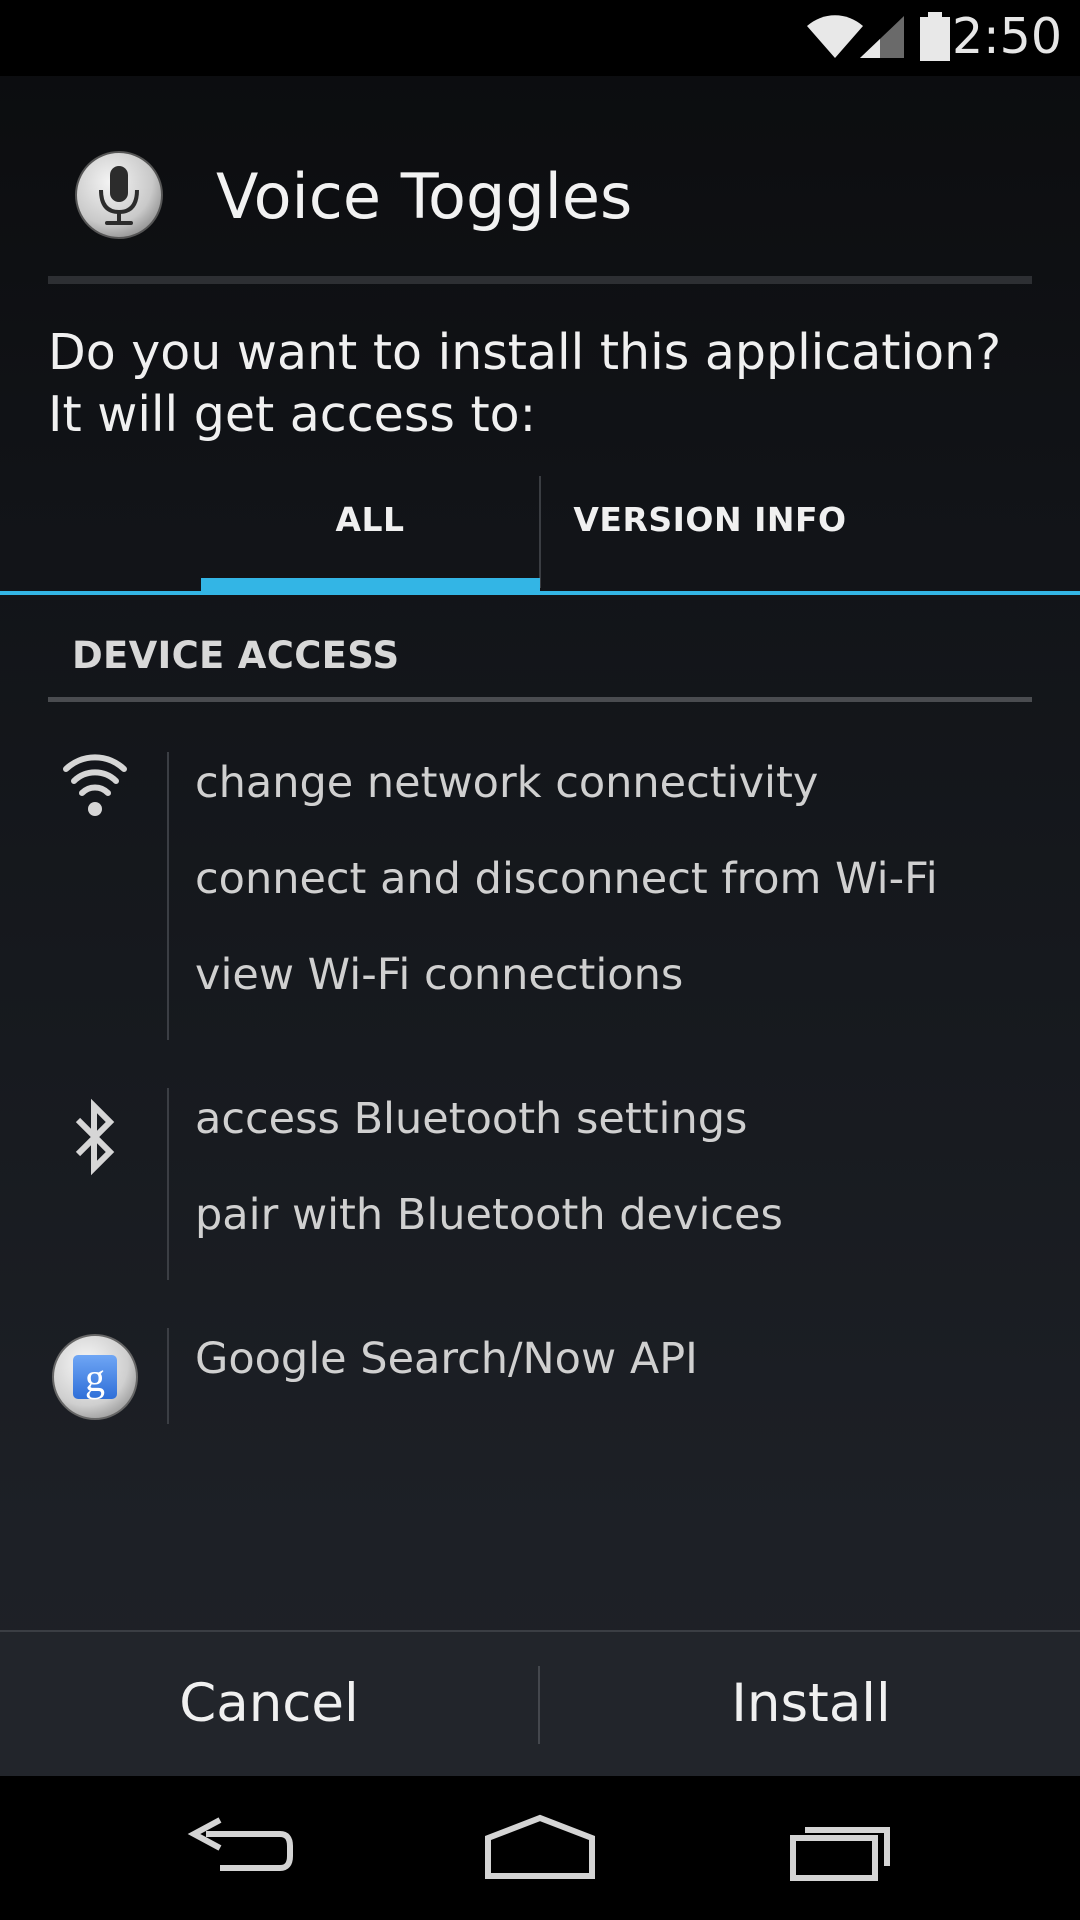 The height and width of the screenshot is (1920, 1080). What do you see at coordinates (424, 196) in the screenshot?
I see `app-title: Voice Toggles` at bounding box center [424, 196].